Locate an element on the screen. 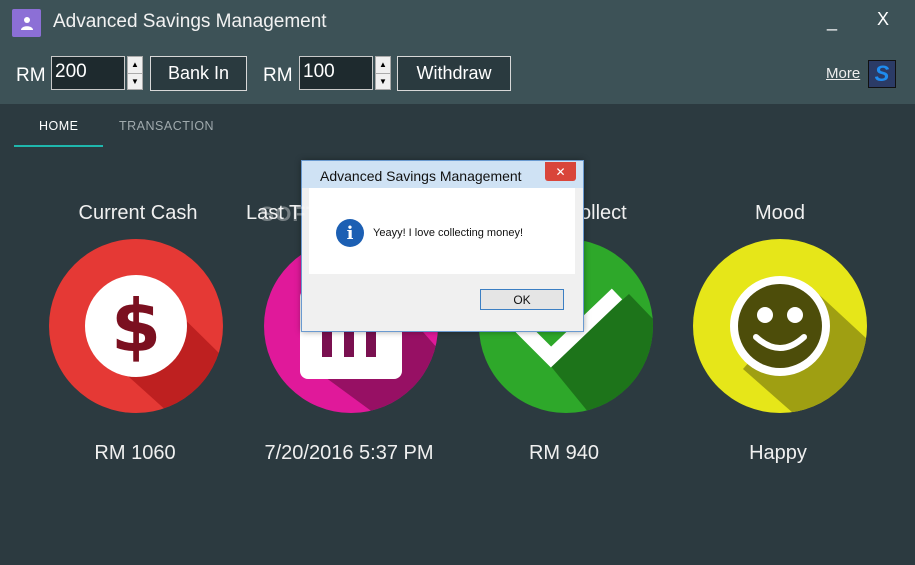  withdraw-amount-stepper: ▲ ▼ is located at coordinates (383, 73).